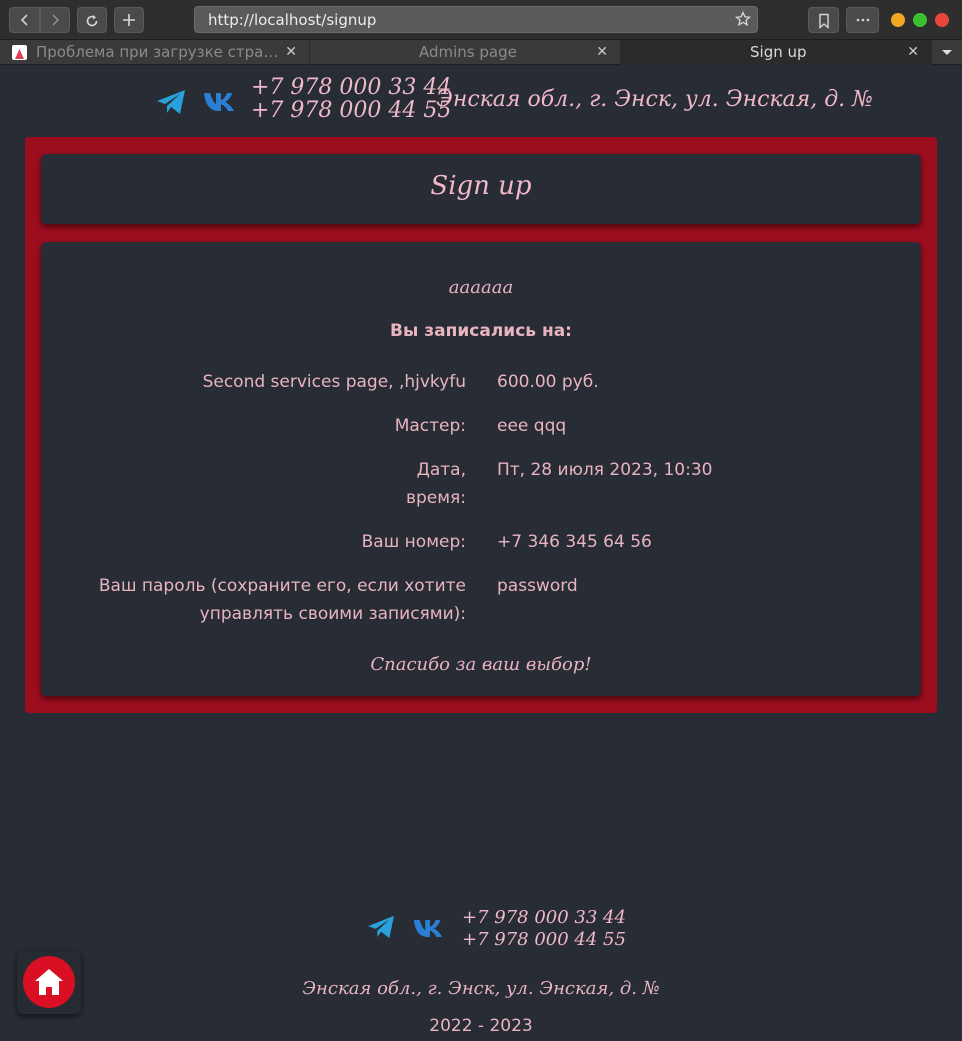 This screenshot has height=1041, width=962. What do you see at coordinates (532, 426) in the screenshot?
I see `master-value: eee qqq` at bounding box center [532, 426].